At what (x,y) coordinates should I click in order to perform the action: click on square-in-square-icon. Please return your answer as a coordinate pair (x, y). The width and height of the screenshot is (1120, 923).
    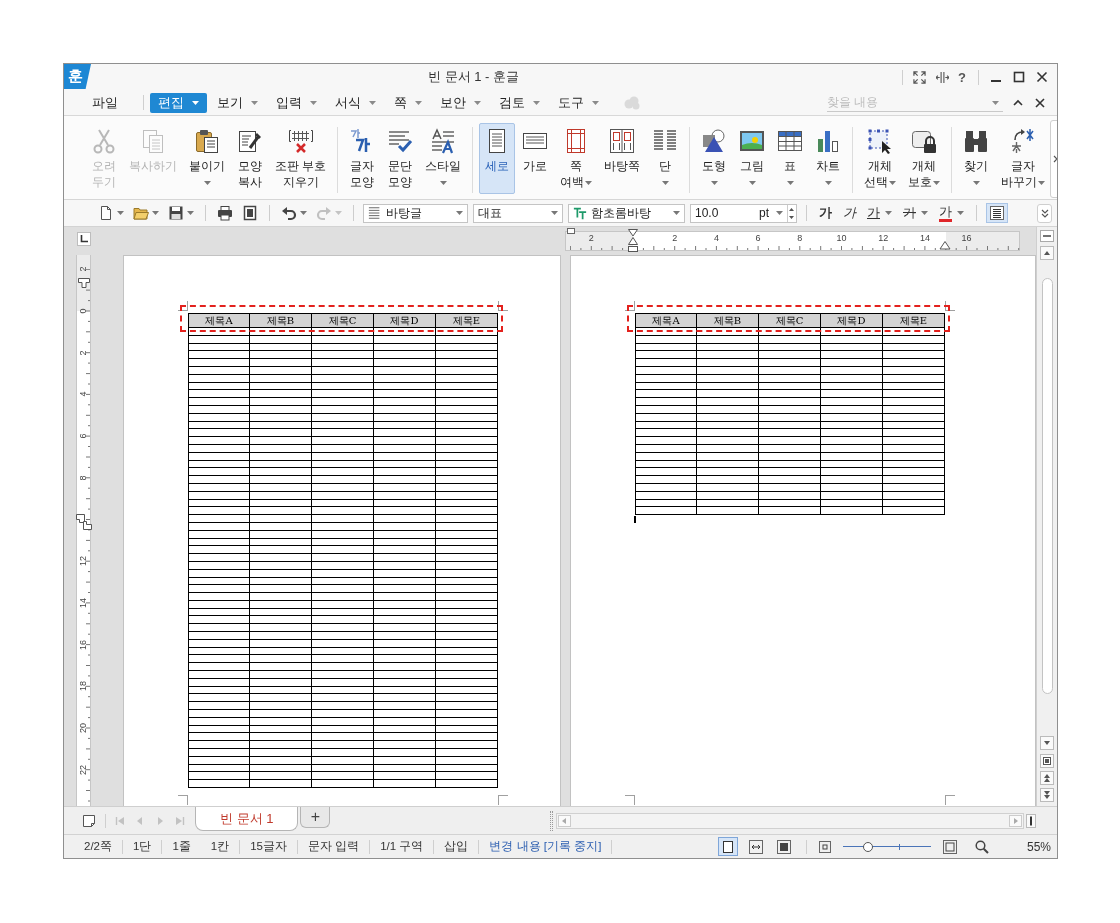
    Looking at the image, I should click on (824, 846).